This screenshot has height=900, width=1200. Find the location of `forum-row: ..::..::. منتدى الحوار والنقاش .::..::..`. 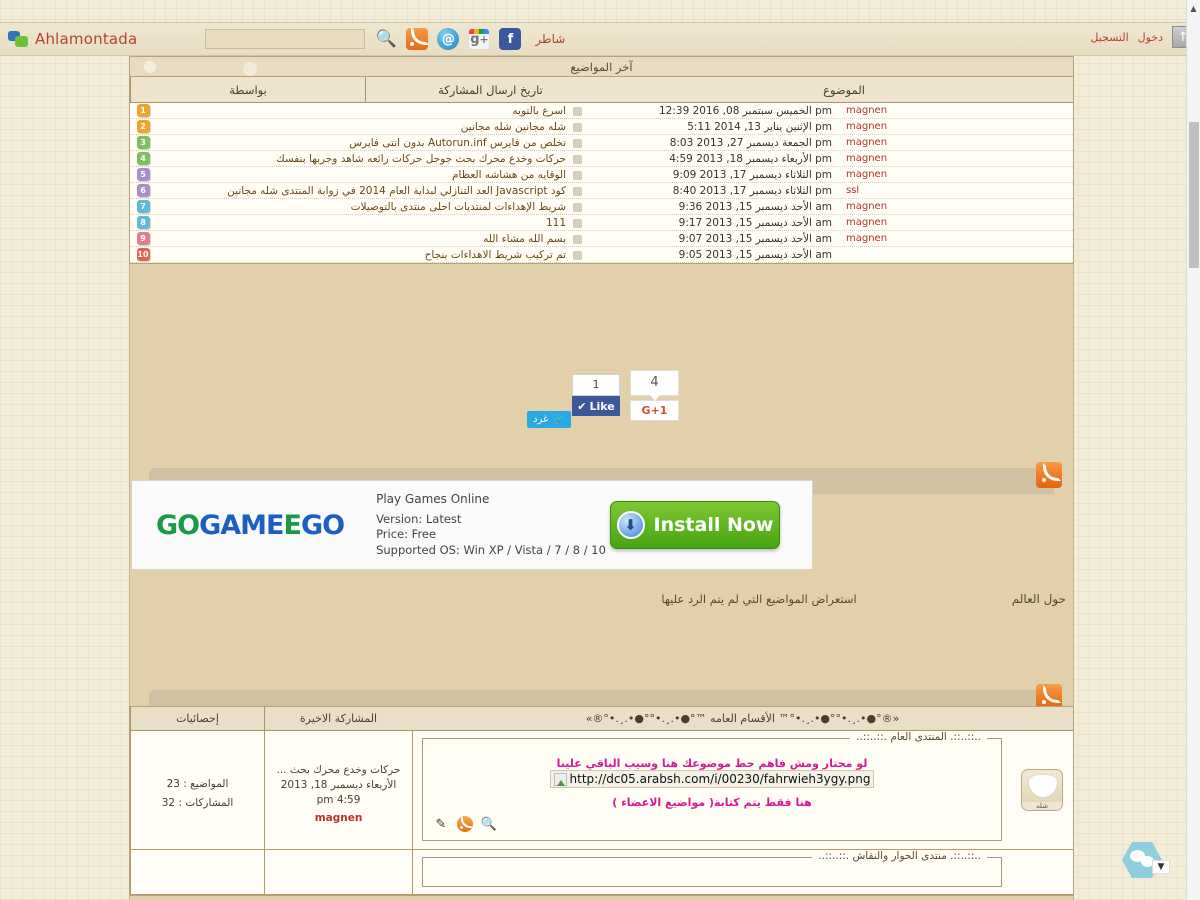

forum-row: ..::..::. منتدى الحوار والنقاش .::..::.. is located at coordinates (601, 872).